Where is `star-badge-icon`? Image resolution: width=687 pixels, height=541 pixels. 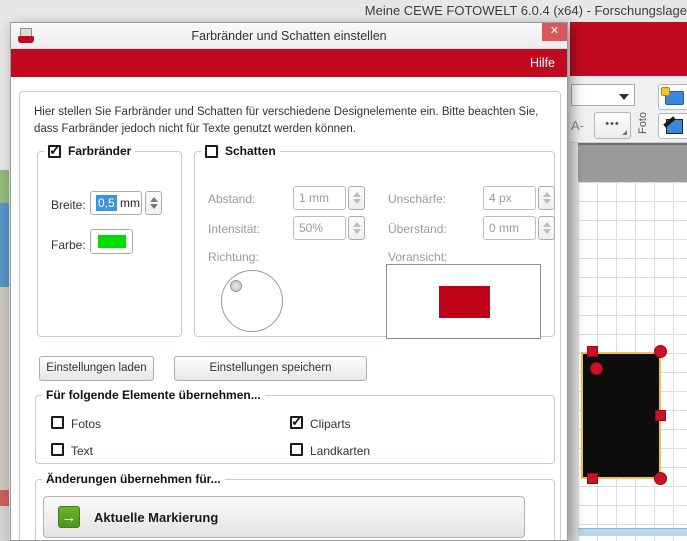 star-badge-icon is located at coordinates (665, 91).